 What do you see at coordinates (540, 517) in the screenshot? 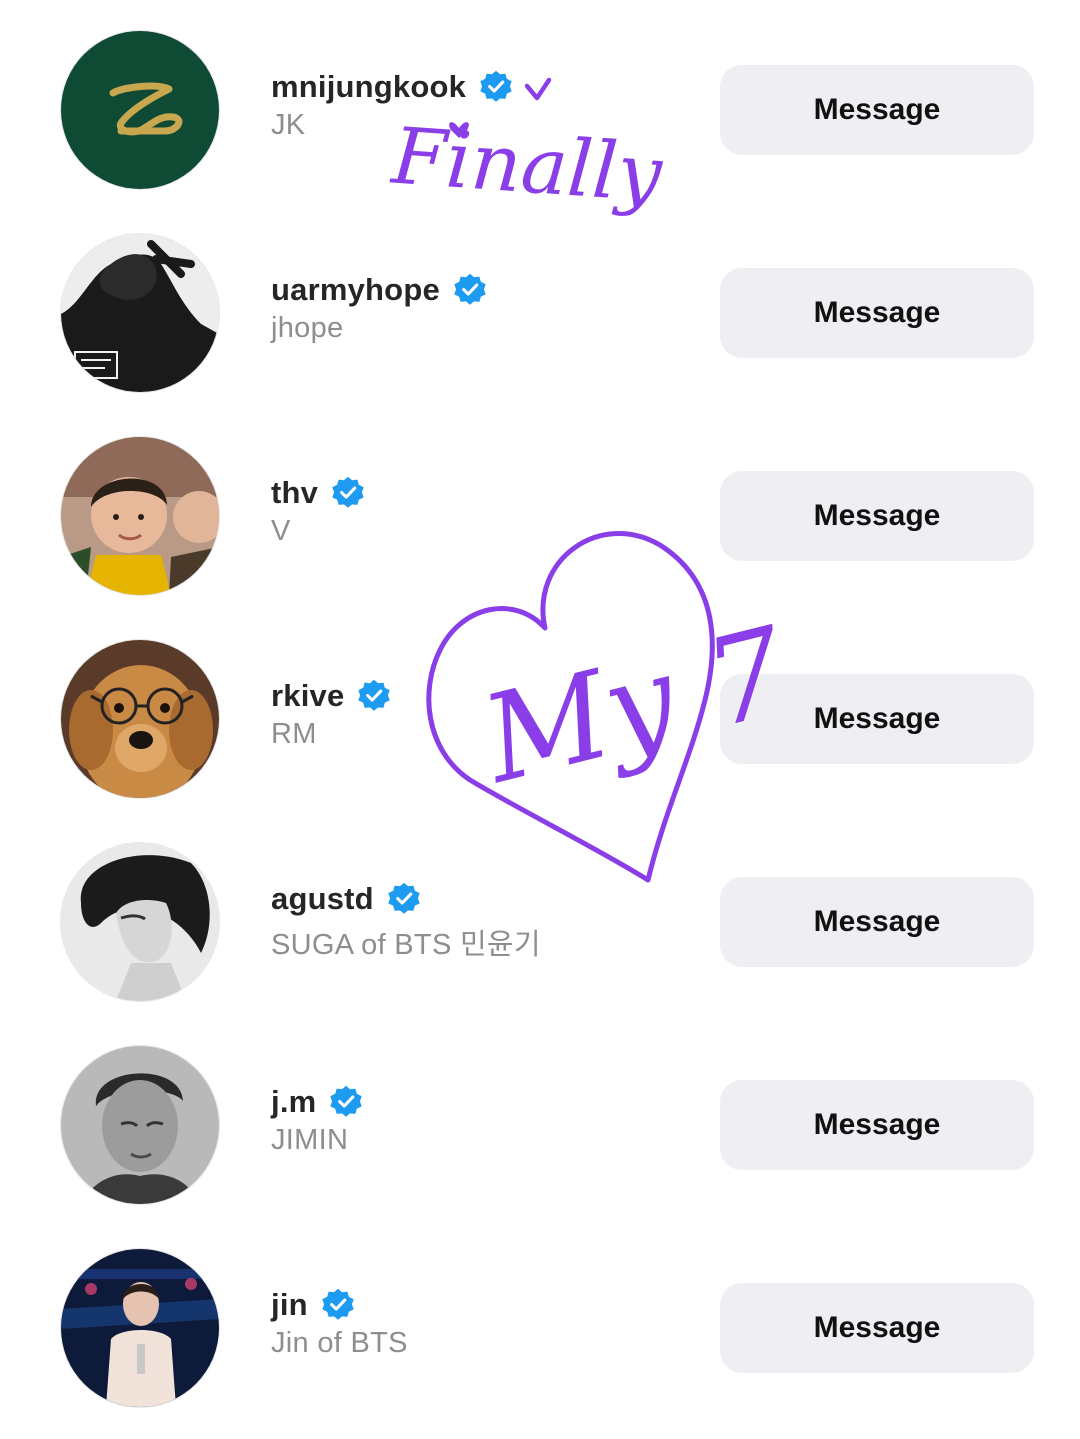
I see `list-item: thv V Message` at bounding box center [540, 517].